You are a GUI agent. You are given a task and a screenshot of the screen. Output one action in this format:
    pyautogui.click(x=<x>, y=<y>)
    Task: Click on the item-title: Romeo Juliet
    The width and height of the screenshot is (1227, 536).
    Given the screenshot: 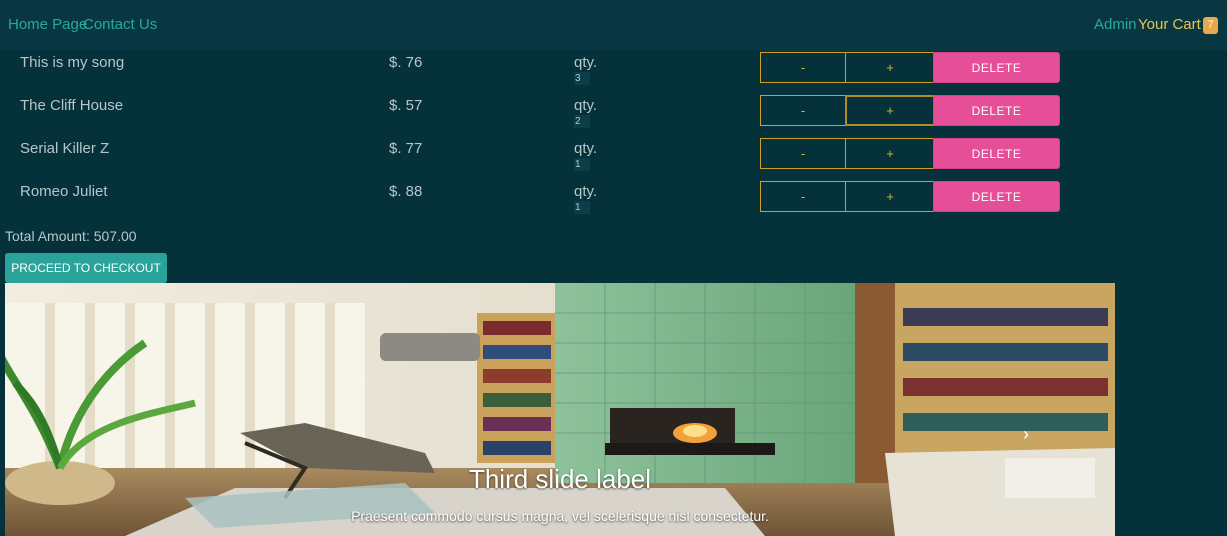 What is the action you would take?
    pyautogui.click(x=64, y=191)
    